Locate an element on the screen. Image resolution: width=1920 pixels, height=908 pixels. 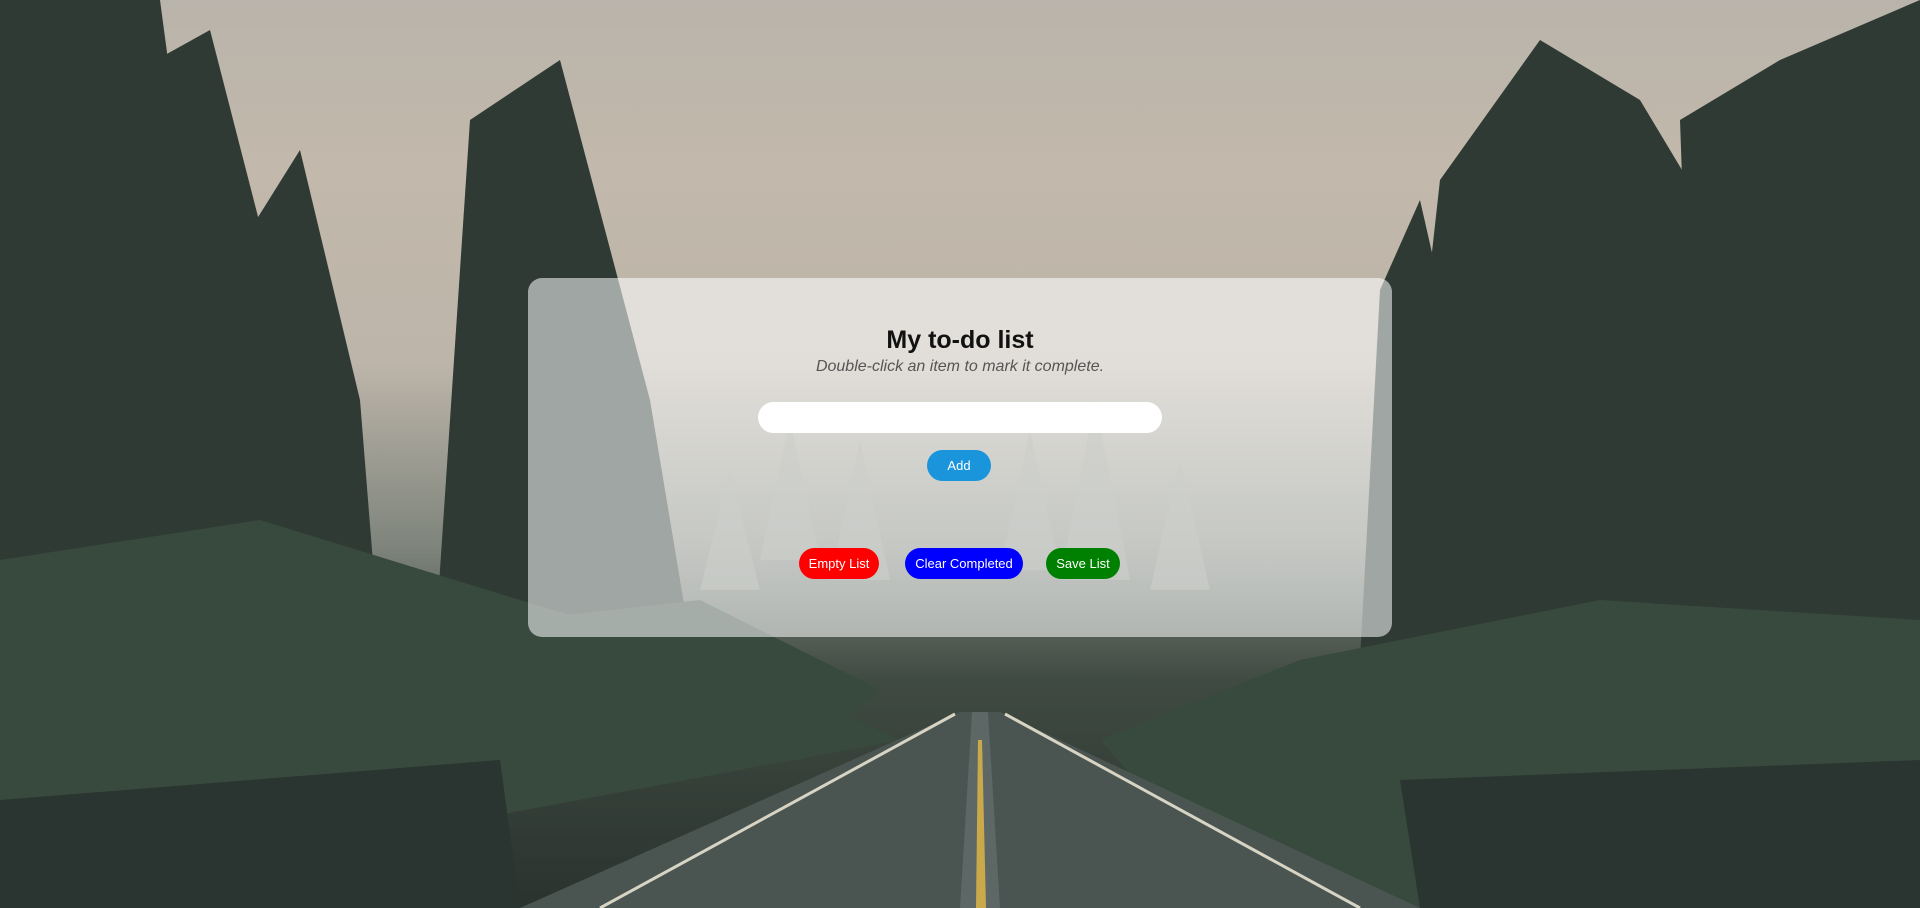
clear-completed-button: Clear Completed is located at coordinates (964, 563).